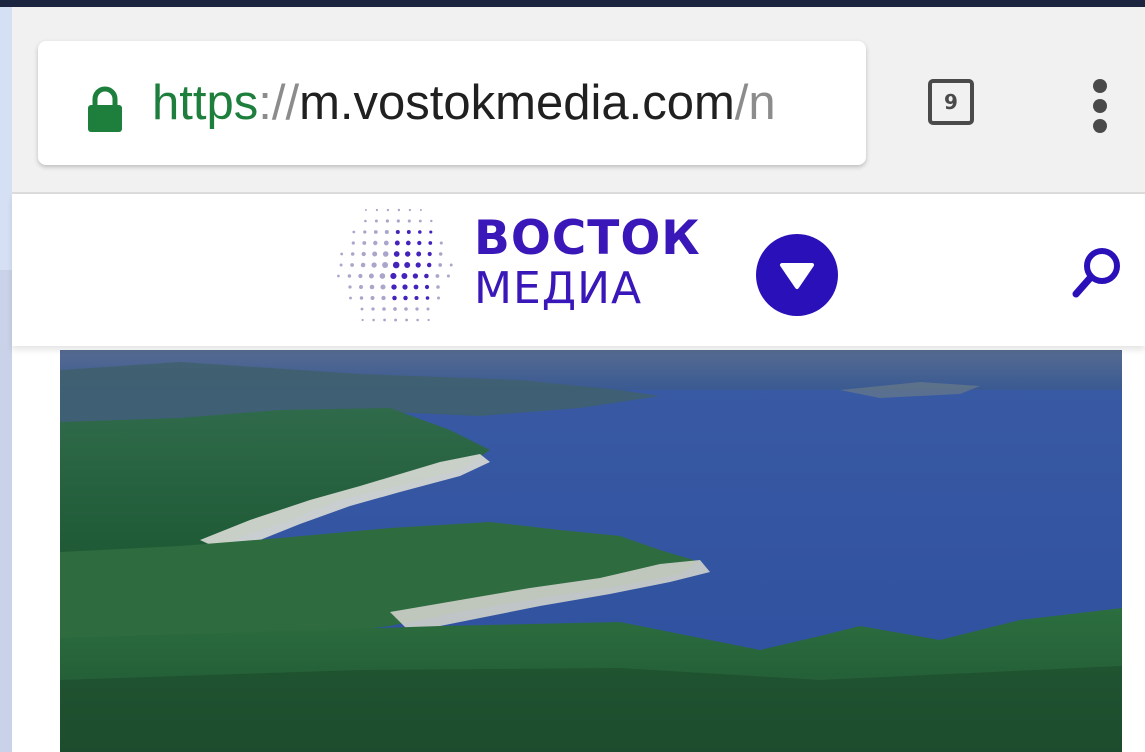 This screenshot has width=1145, height=752. Describe the element at coordinates (951, 102) in the screenshot. I see `tab-counter-icon: 9` at that location.